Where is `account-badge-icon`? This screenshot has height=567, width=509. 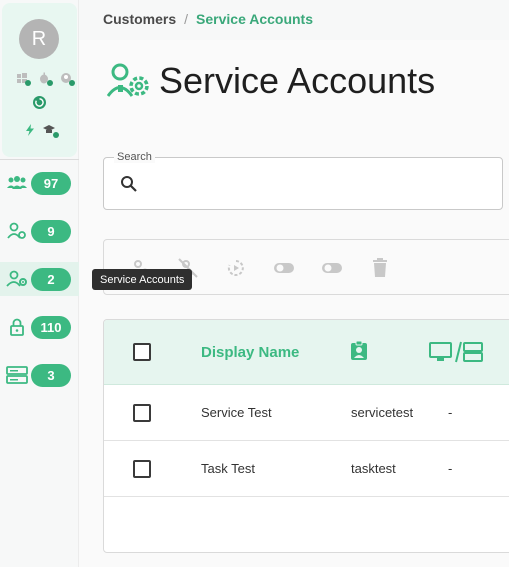
account-badge-icon is located at coordinates (359, 353).